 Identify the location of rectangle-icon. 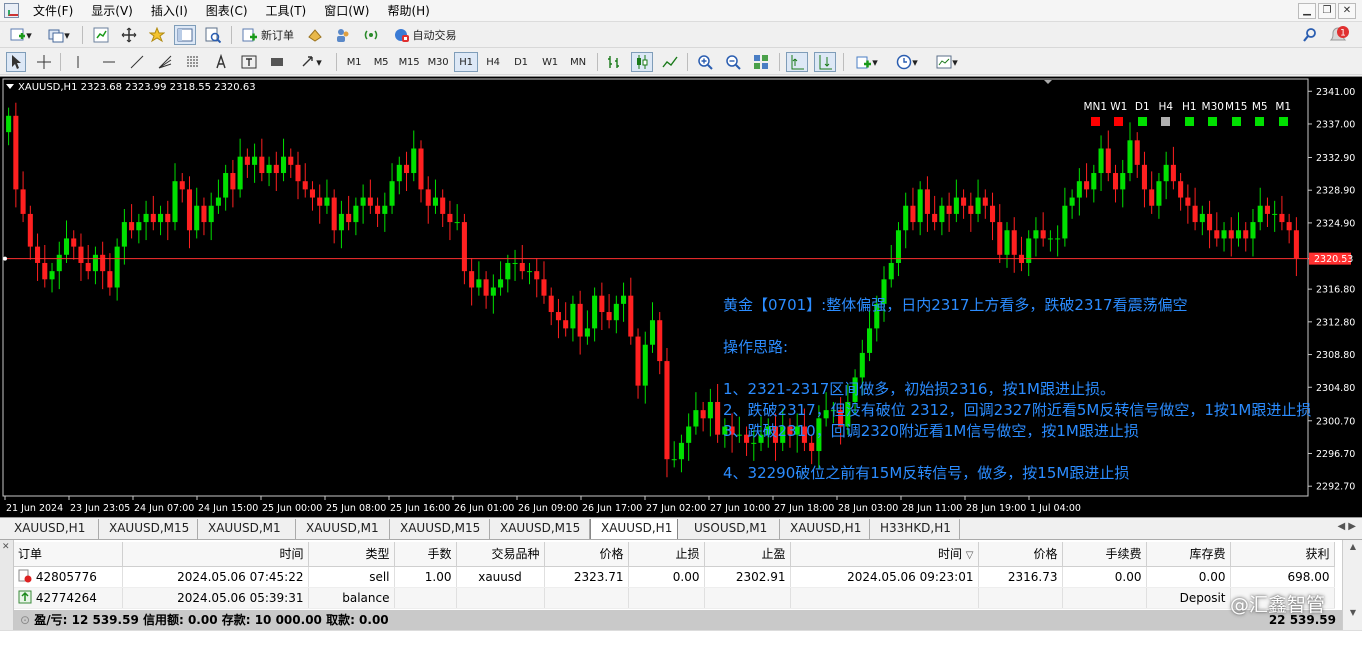
(277, 62).